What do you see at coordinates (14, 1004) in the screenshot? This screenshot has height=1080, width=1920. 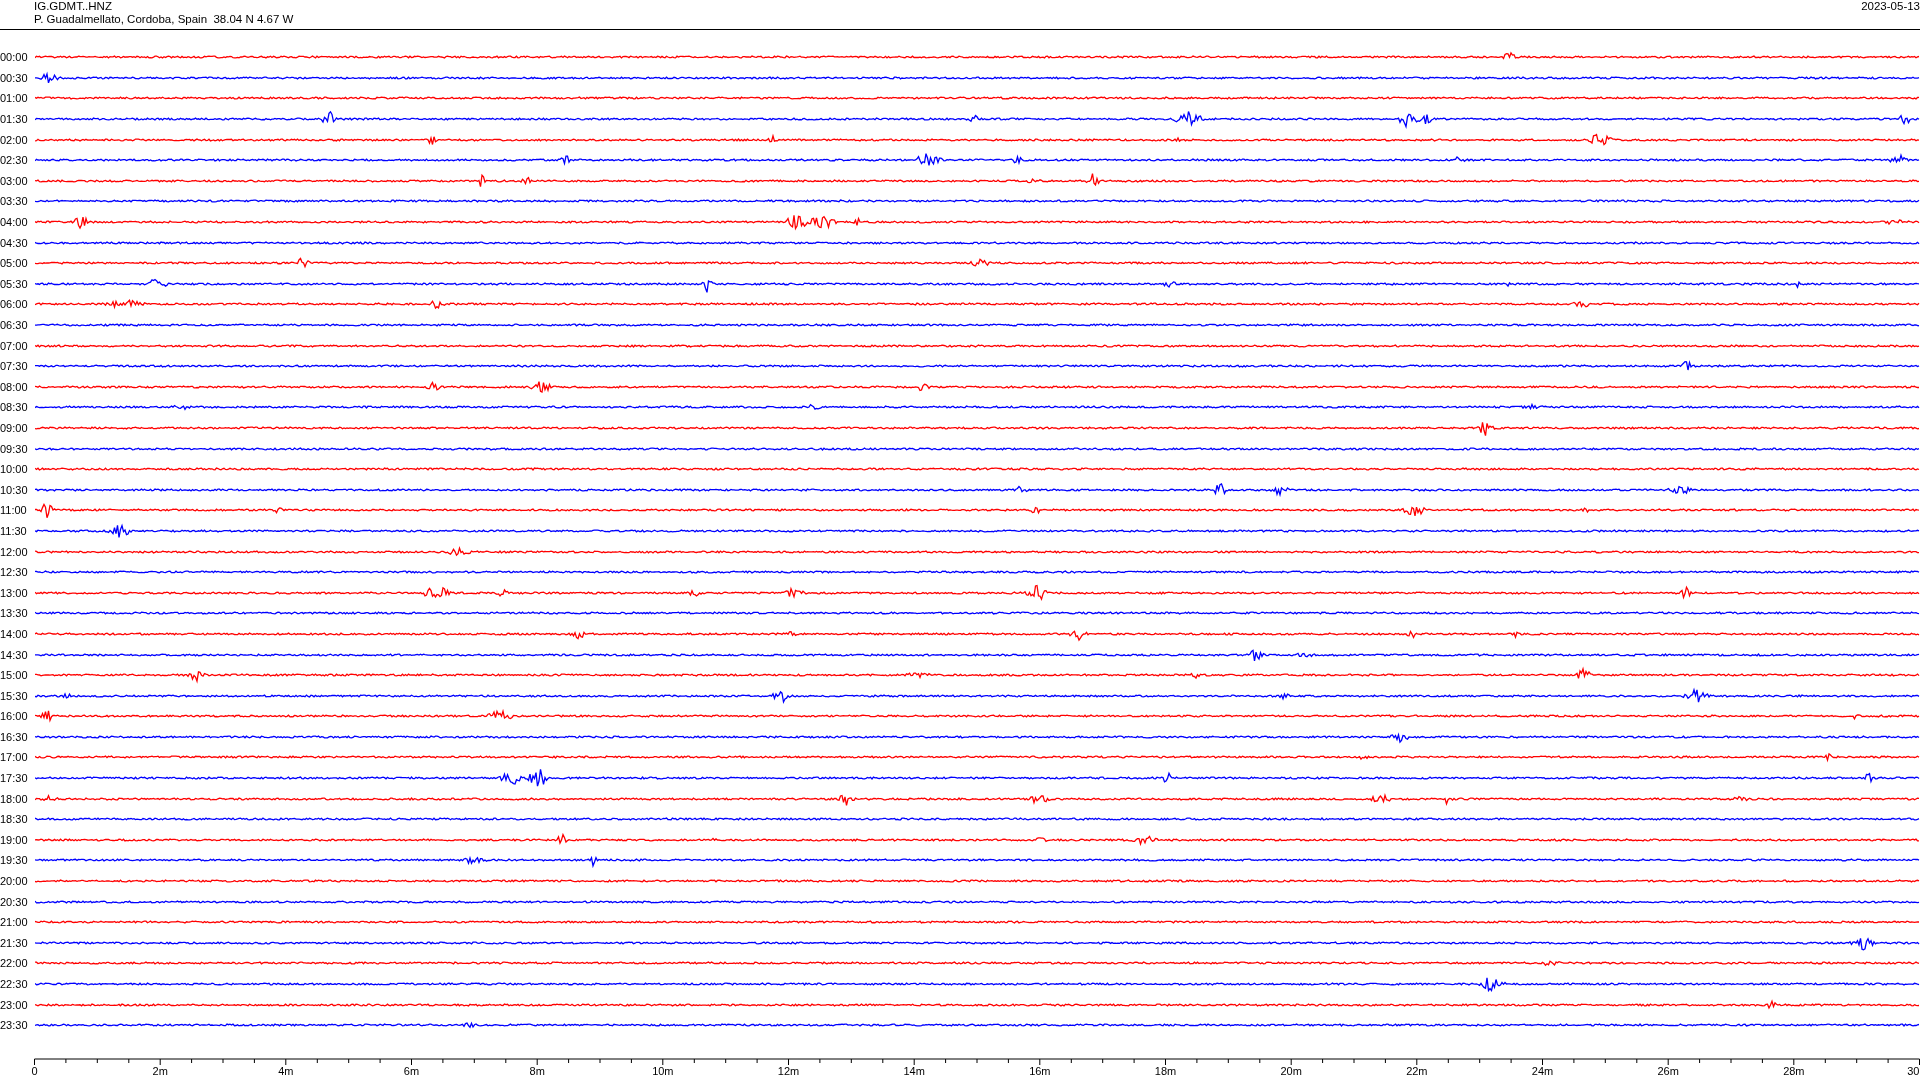 I see `time-label: 23:00` at bounding box center [14, 1004].